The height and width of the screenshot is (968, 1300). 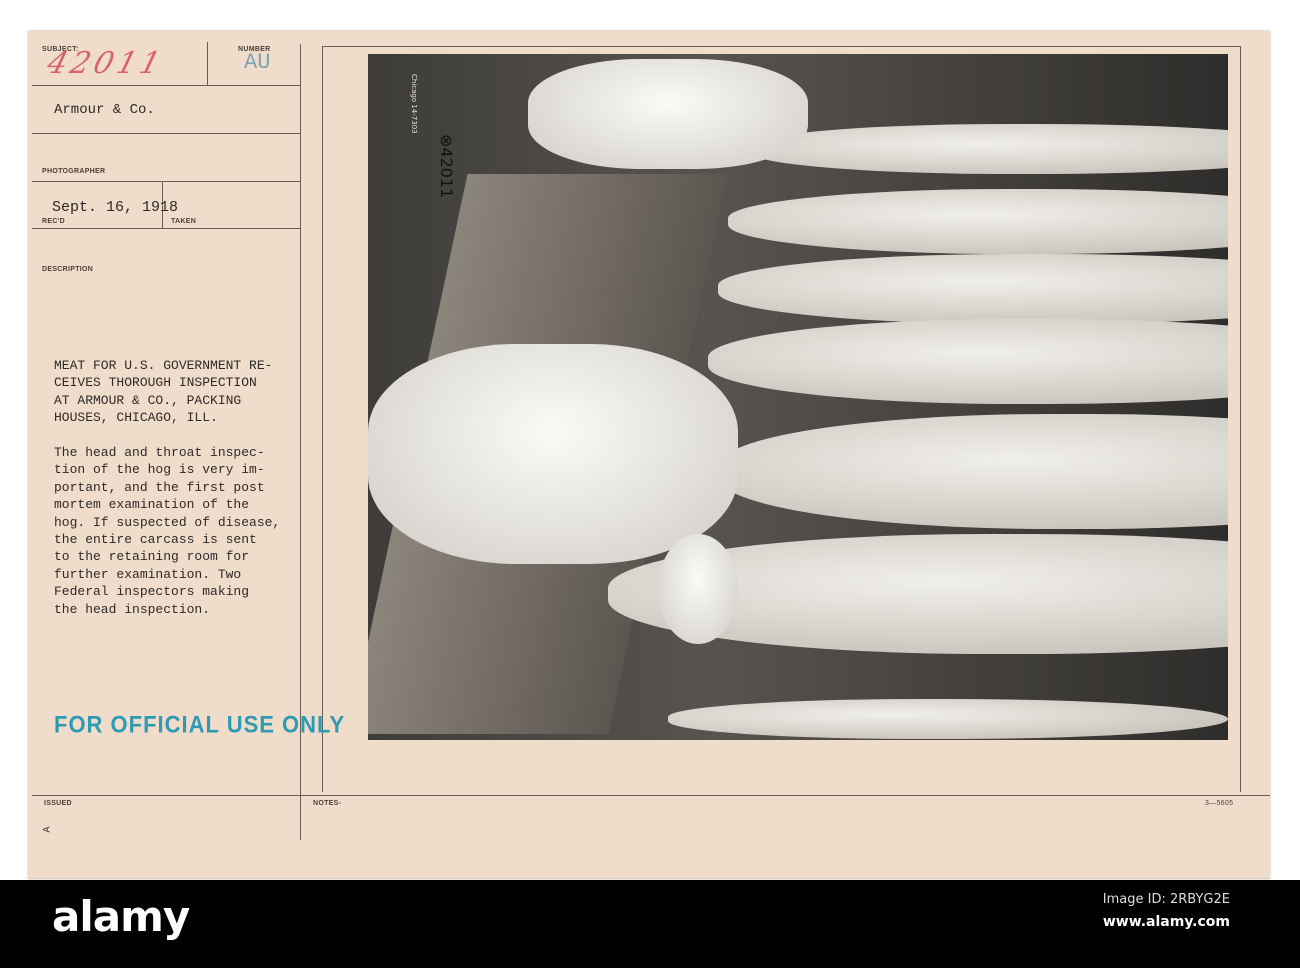 What do you see at coordinates (184, 221) in the screenshot?
I see `taken-label: TAKEN` at bounding box center [184, 221].